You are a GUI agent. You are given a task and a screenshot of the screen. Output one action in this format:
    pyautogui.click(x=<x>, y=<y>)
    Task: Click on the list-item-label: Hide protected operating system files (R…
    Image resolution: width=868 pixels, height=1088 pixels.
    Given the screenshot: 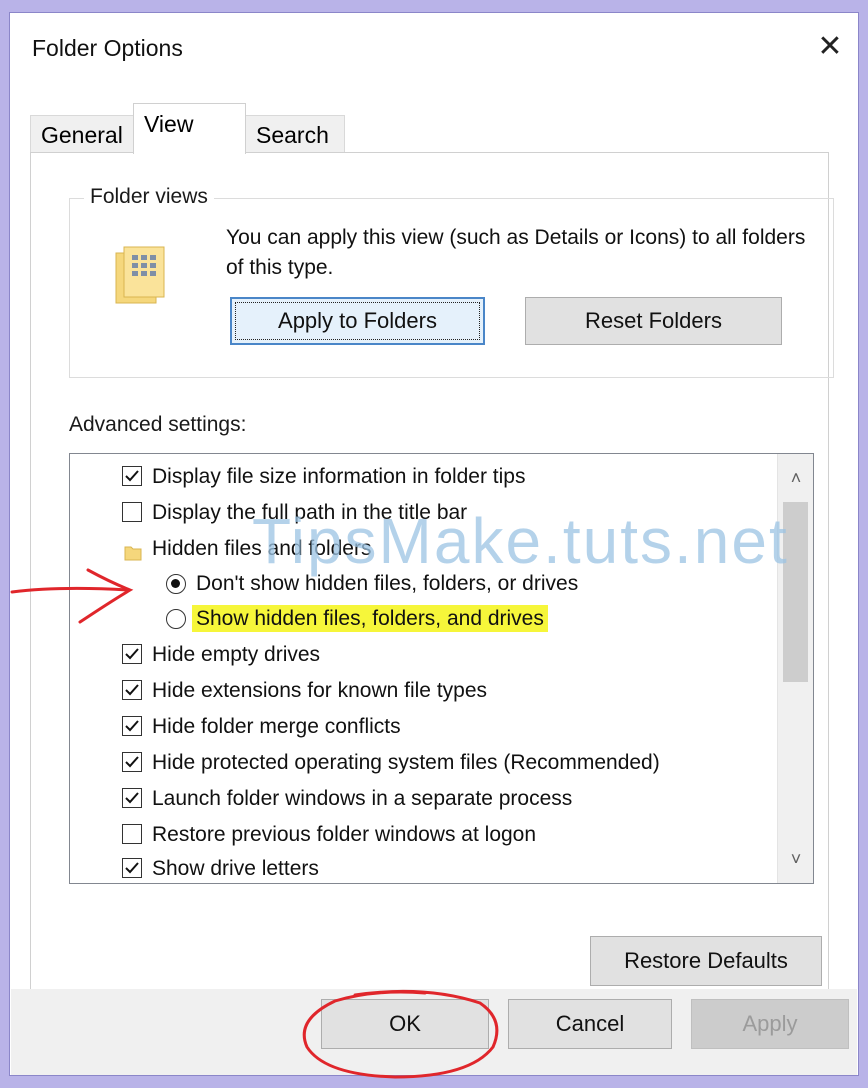 What is the action you would take?
    pyautogui.click(x=406, y=762)
    